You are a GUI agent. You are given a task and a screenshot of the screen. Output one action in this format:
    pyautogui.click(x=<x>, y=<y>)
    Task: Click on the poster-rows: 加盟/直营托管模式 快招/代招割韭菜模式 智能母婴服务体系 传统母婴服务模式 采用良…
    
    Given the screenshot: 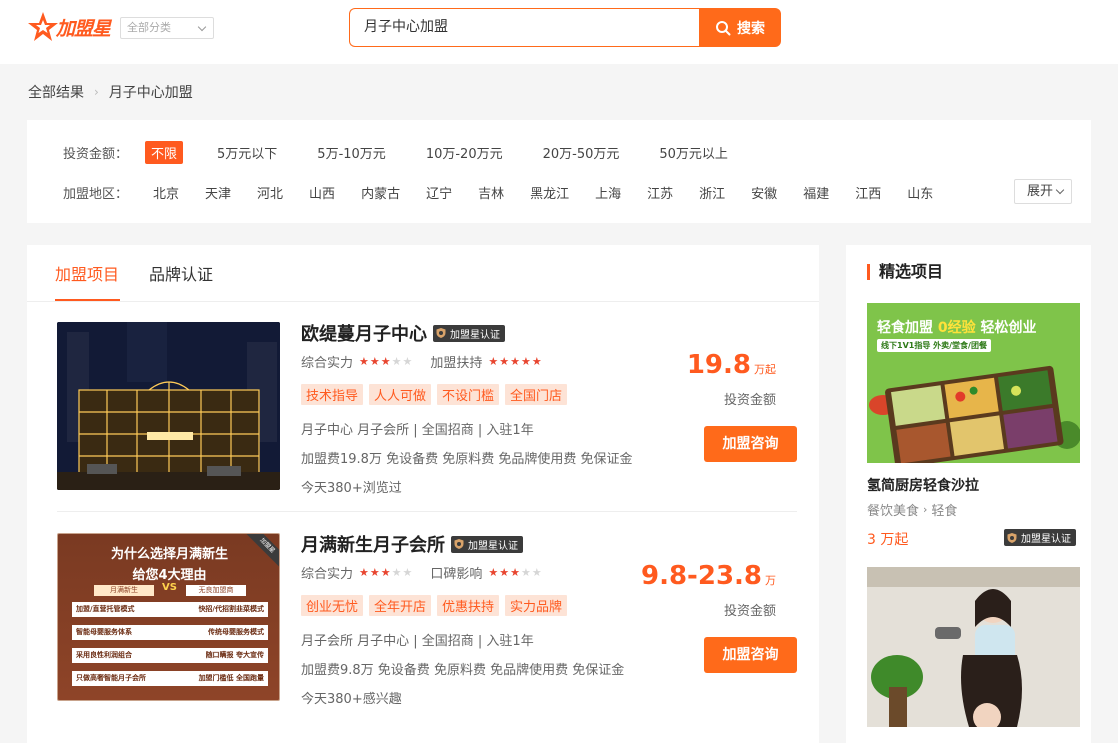 What is the action you would take?
    pyautogui.click(x=170, y=644)
    